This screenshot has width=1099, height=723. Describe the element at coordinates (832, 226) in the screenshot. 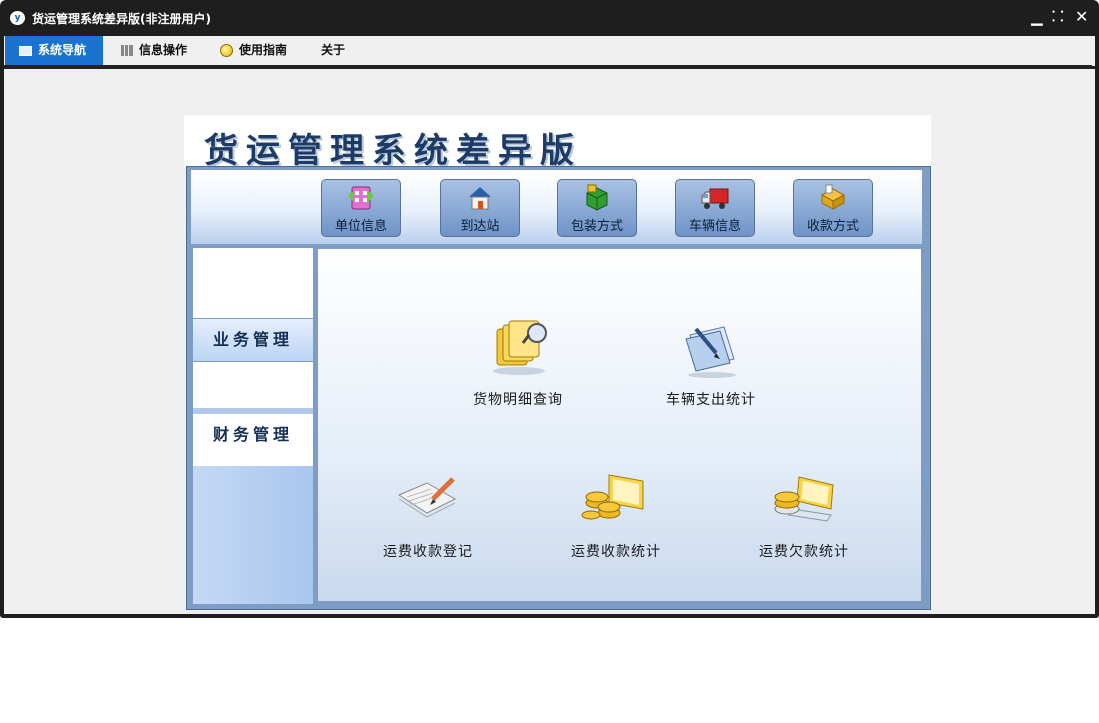

I see `button-label: 收款方式` at that location.